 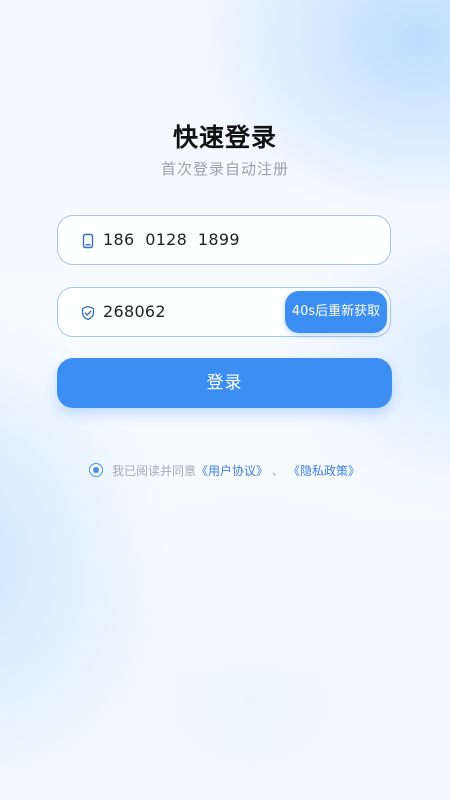 I want to click on verification-code-value: 268062, so click(x=134, y=312).